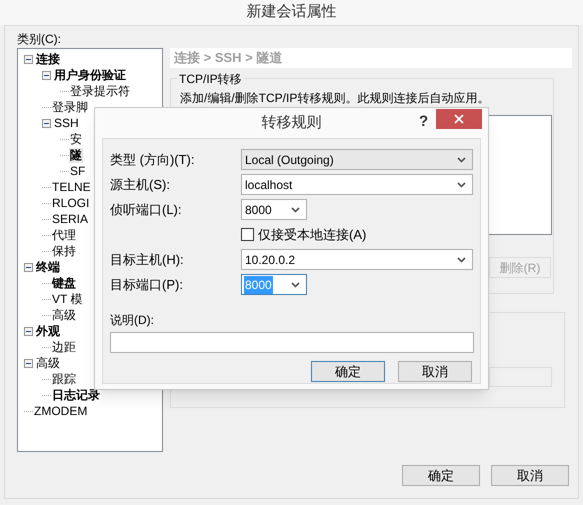  Describe the element at coordinates (64, 347) in the screenshot. I see `tree-item: 边距` at that location.